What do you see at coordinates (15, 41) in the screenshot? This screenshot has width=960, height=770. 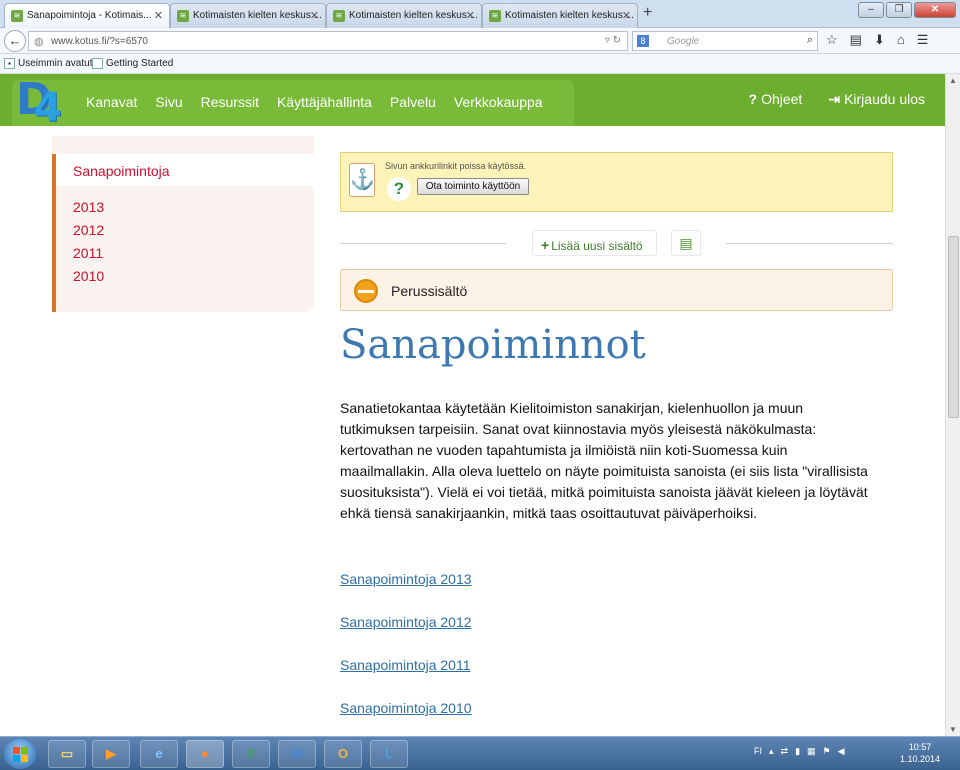 I see `back-arrow-icon: ←` at bounding box center [15, 41].